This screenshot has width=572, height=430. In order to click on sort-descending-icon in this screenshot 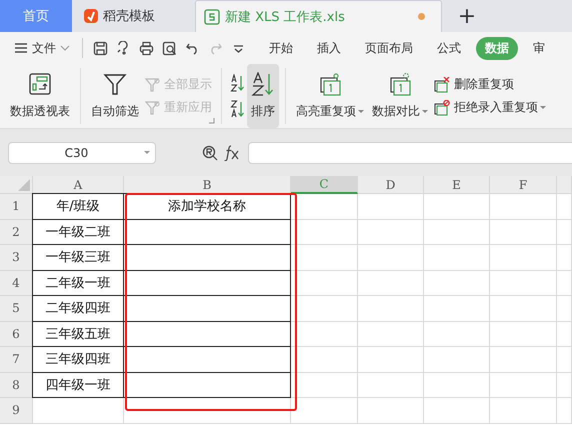, I will do `click(237, 109)`.